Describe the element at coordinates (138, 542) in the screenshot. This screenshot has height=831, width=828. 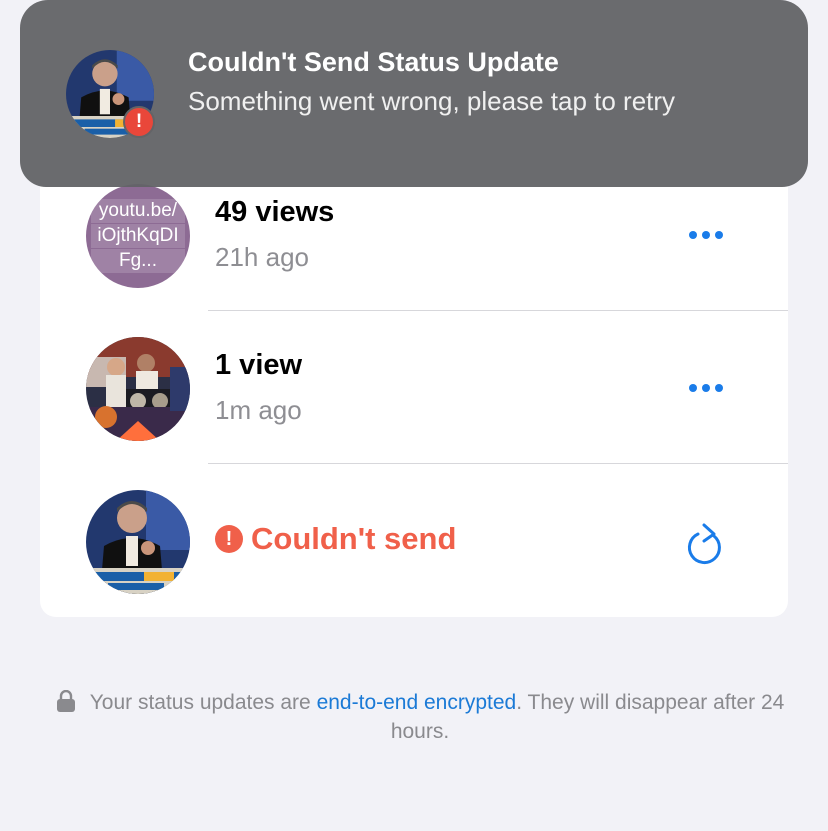
I see `status-thumbnail-video` at that location.